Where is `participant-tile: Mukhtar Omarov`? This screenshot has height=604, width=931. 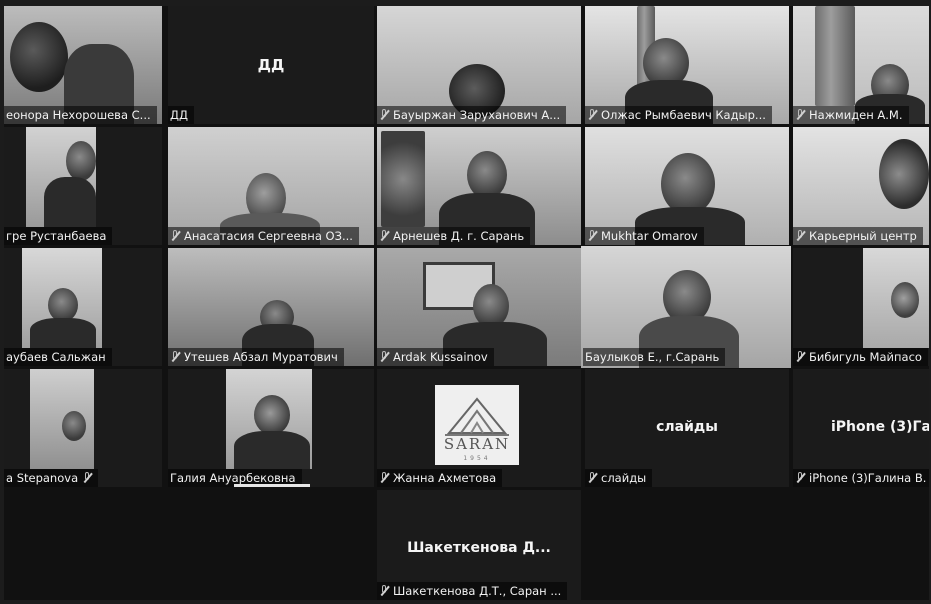 participant-tile: Mukhtar Omarov is located at coordinates (687, 186).